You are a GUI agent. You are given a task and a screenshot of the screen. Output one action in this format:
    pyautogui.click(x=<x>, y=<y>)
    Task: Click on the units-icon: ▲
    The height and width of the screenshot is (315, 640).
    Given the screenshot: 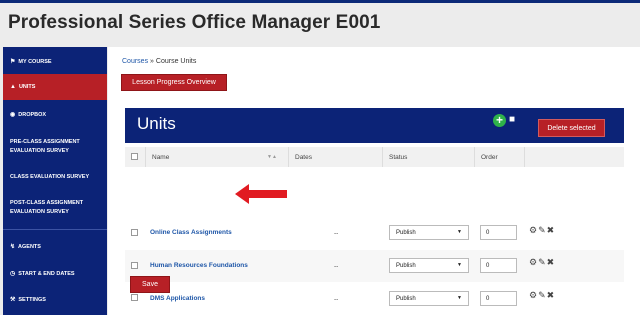 What is the action you would take?
    pyautogui.click(x=13, y=86)
    